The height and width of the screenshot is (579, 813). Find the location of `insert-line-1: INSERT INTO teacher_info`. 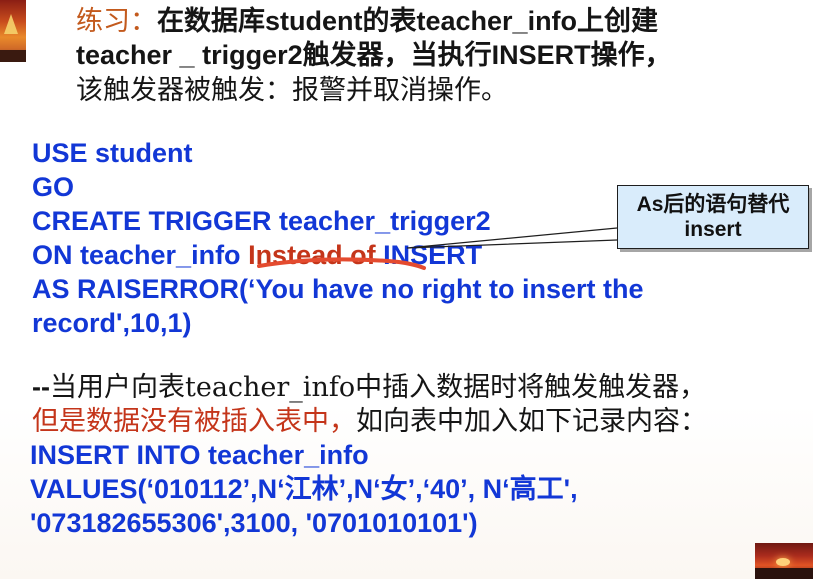

insert-line-1: INSERT INTO teacher_info is located at coordinates (199, 455).